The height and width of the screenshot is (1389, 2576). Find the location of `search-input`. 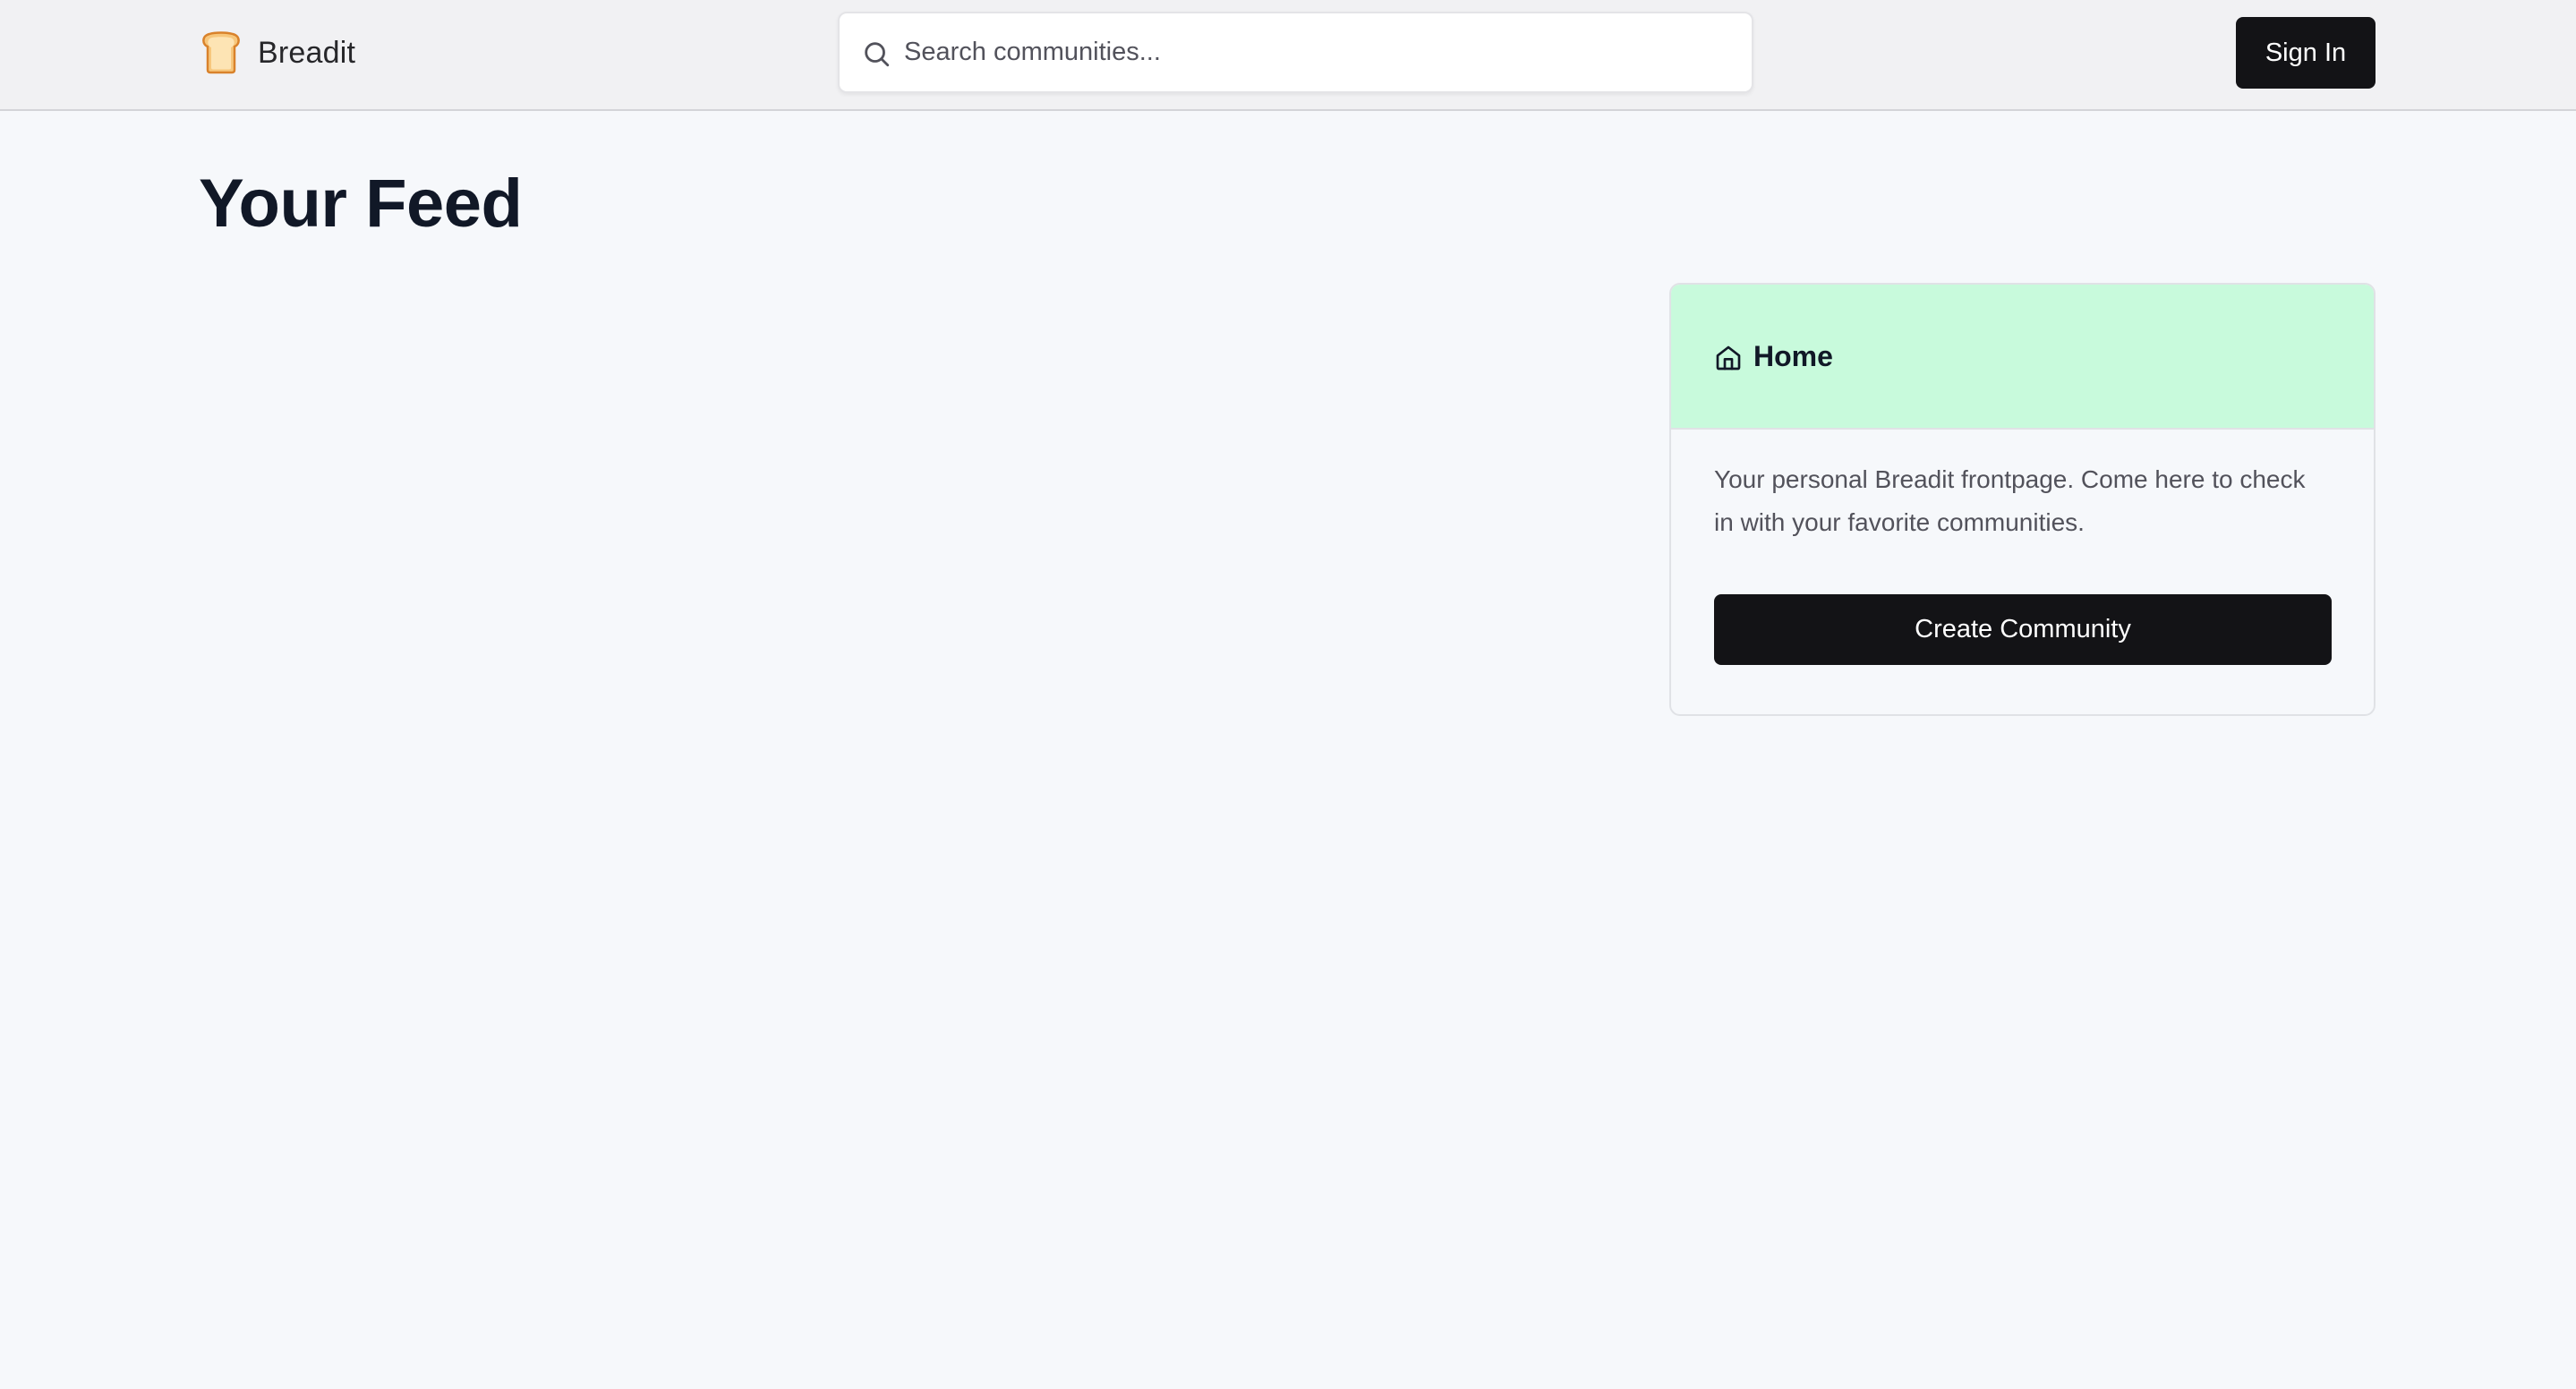

search-input is located at coordinates (1320, 52).